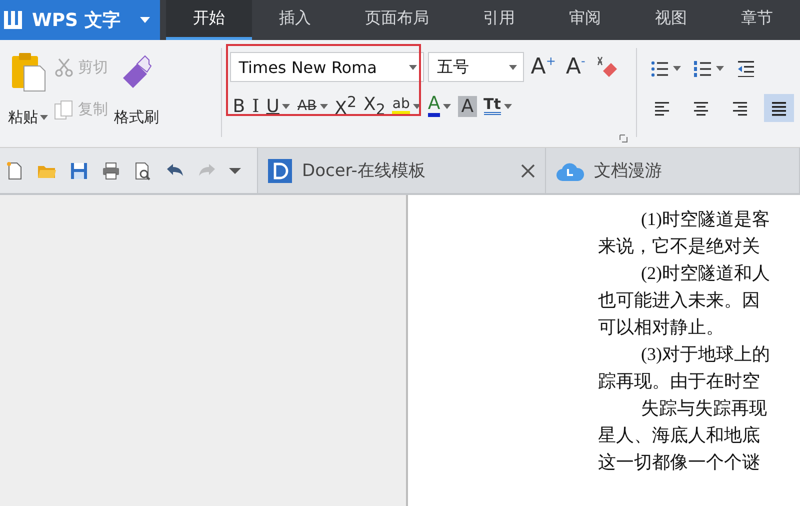 The height and width of the screenshot is (506, 800). What do you see at coordinates (671, 20) in the screenshot?
I see `menu-tab: 视图` at bounding box center [671, 20].